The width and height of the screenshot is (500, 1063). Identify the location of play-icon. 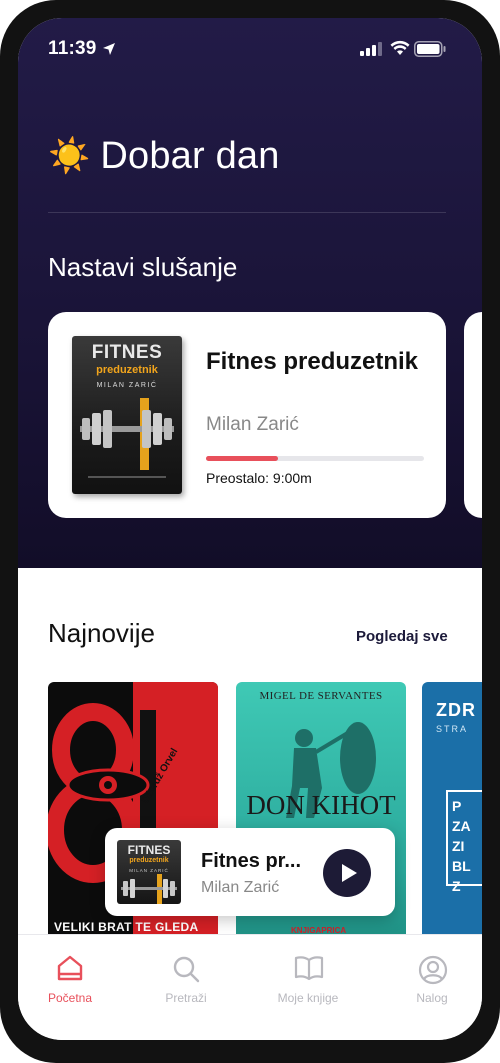
(349, 873).